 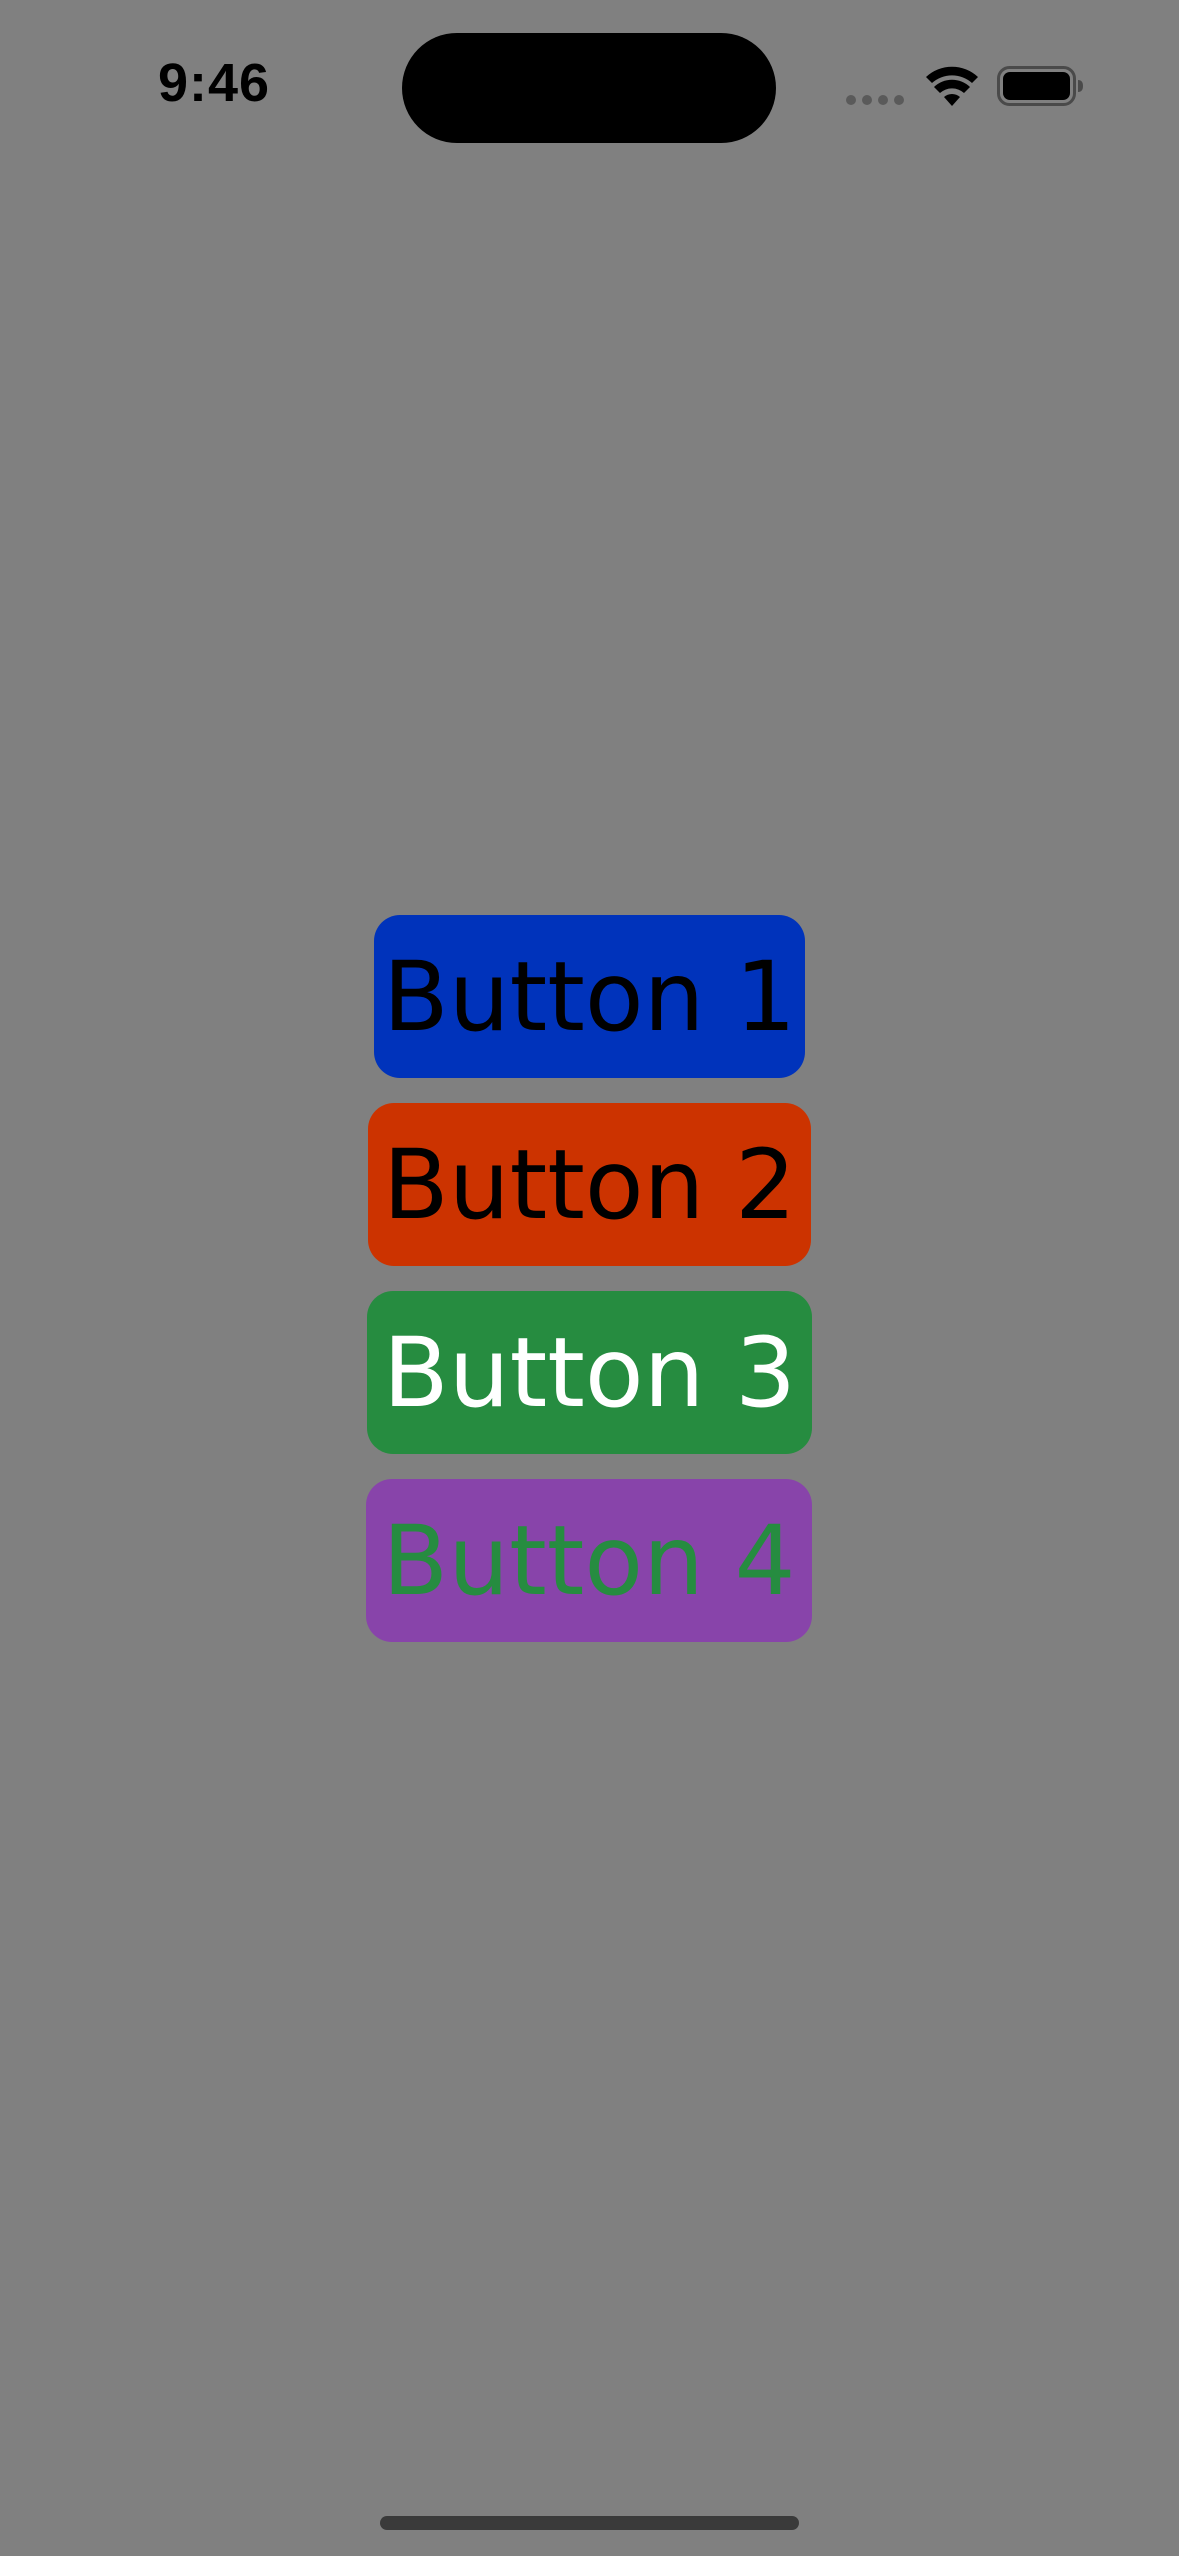 What do you see at coordinates (1040, 86) in the screenshot?
I see `battery-icon` at bounding box center [1040, 86].